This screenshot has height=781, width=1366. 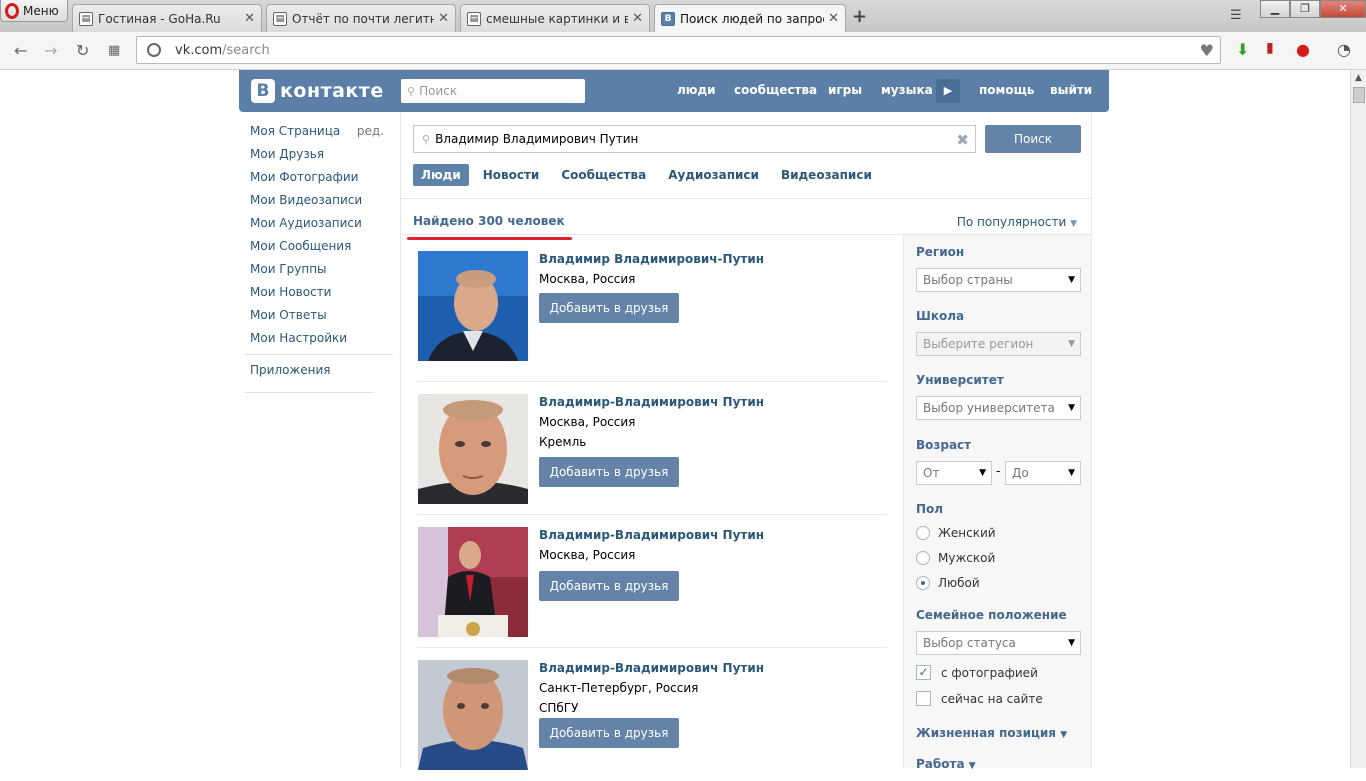 What do you see at coordinates (1344, 49) in the screenshot?
I see `opera-turbo-icon: ◔` at bounding box center [1344, 49].